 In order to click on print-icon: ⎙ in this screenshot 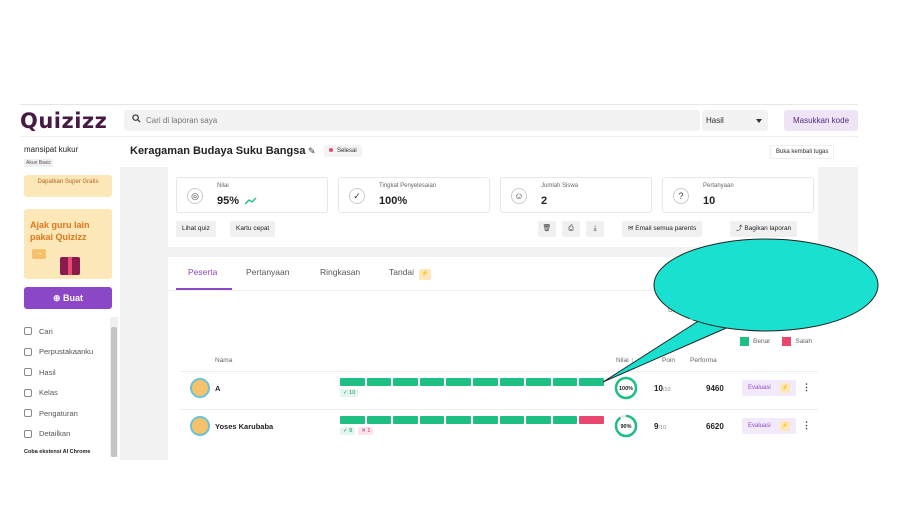, I will do `click(571, 229)`.